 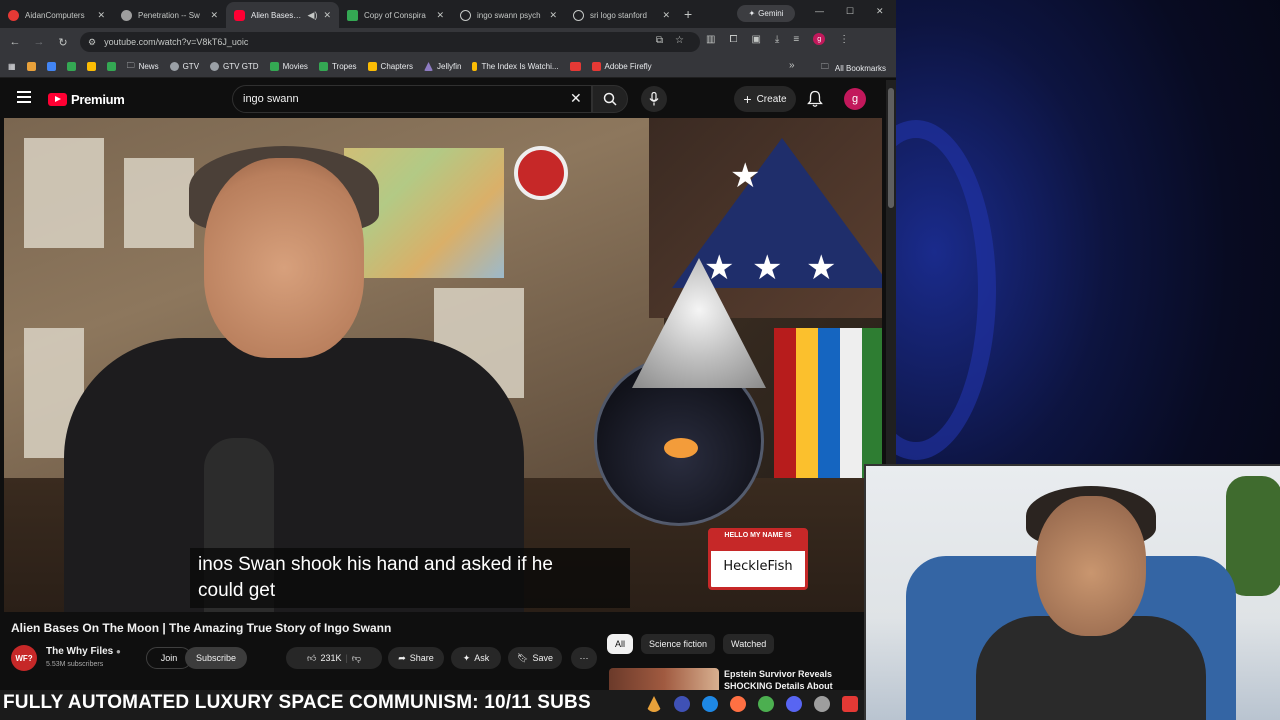 What do you see at coordinates (850, 11) in the screenshot?
I see `maximize-icon: ☐` at bounding box center [850, 11].